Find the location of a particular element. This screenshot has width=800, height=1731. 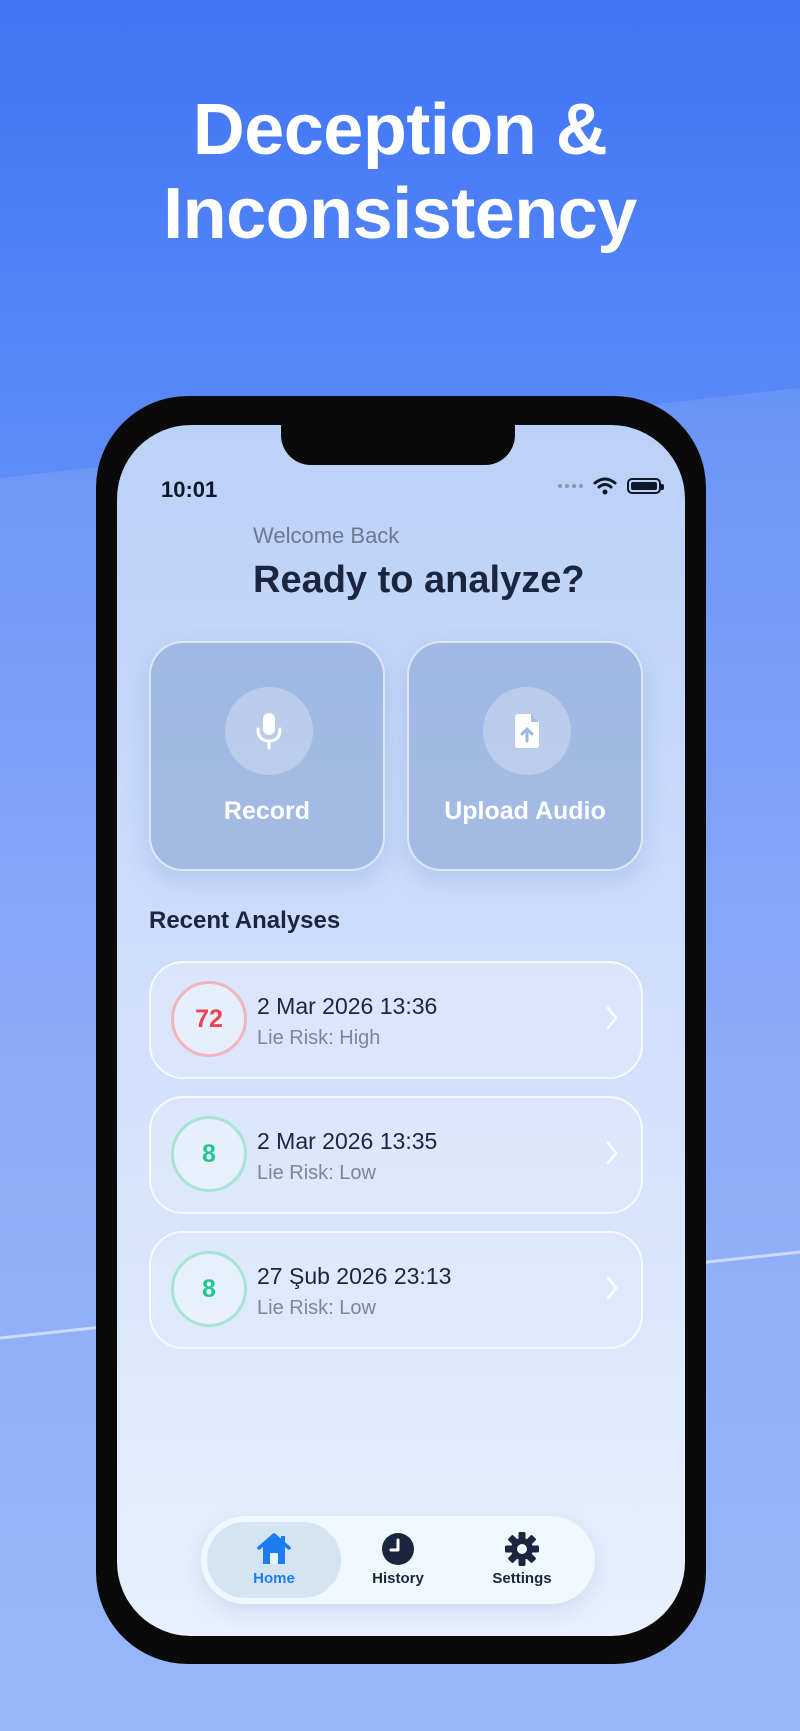

upload-icon-circle is located at coordinates (527, 731).